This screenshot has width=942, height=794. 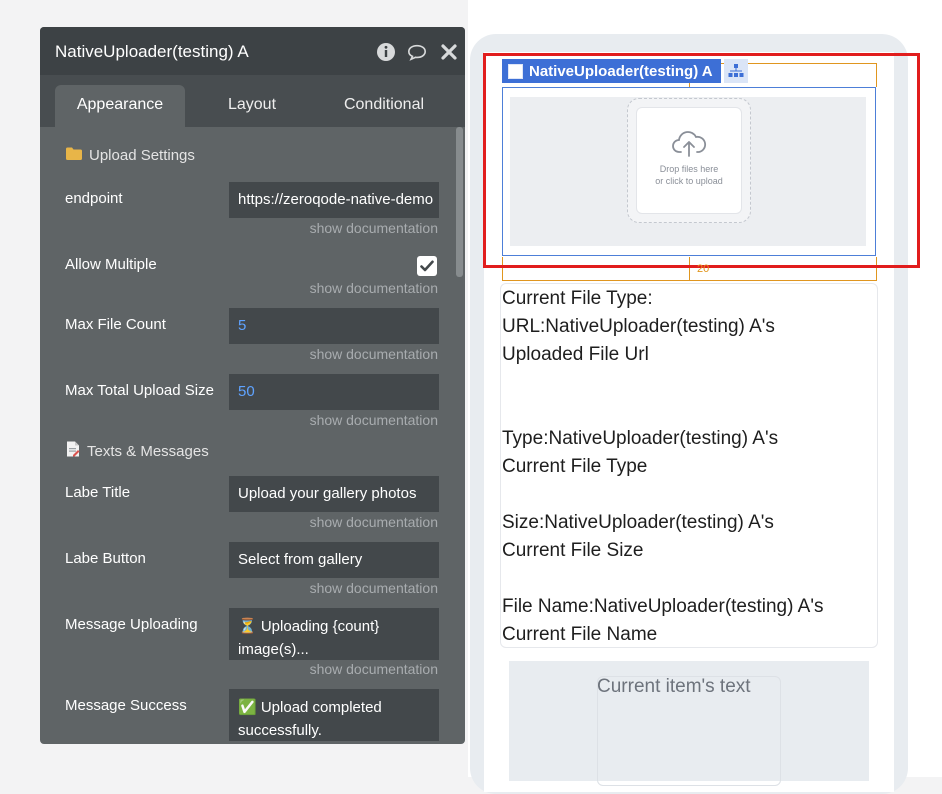 I want to click on section-texts-messages: Texts & Messages, so click(x=137, y=451).